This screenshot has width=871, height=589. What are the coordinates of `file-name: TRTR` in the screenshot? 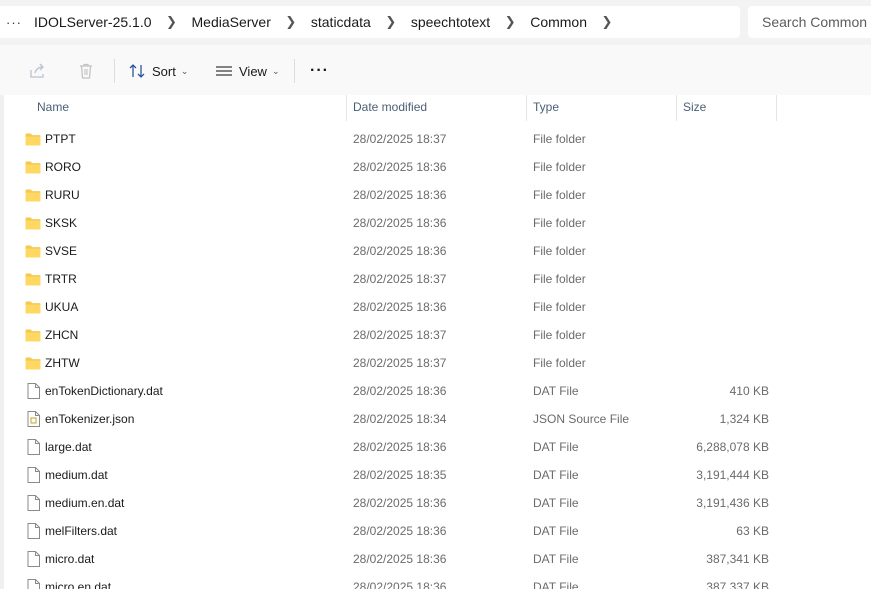 It's located at (61, 279).